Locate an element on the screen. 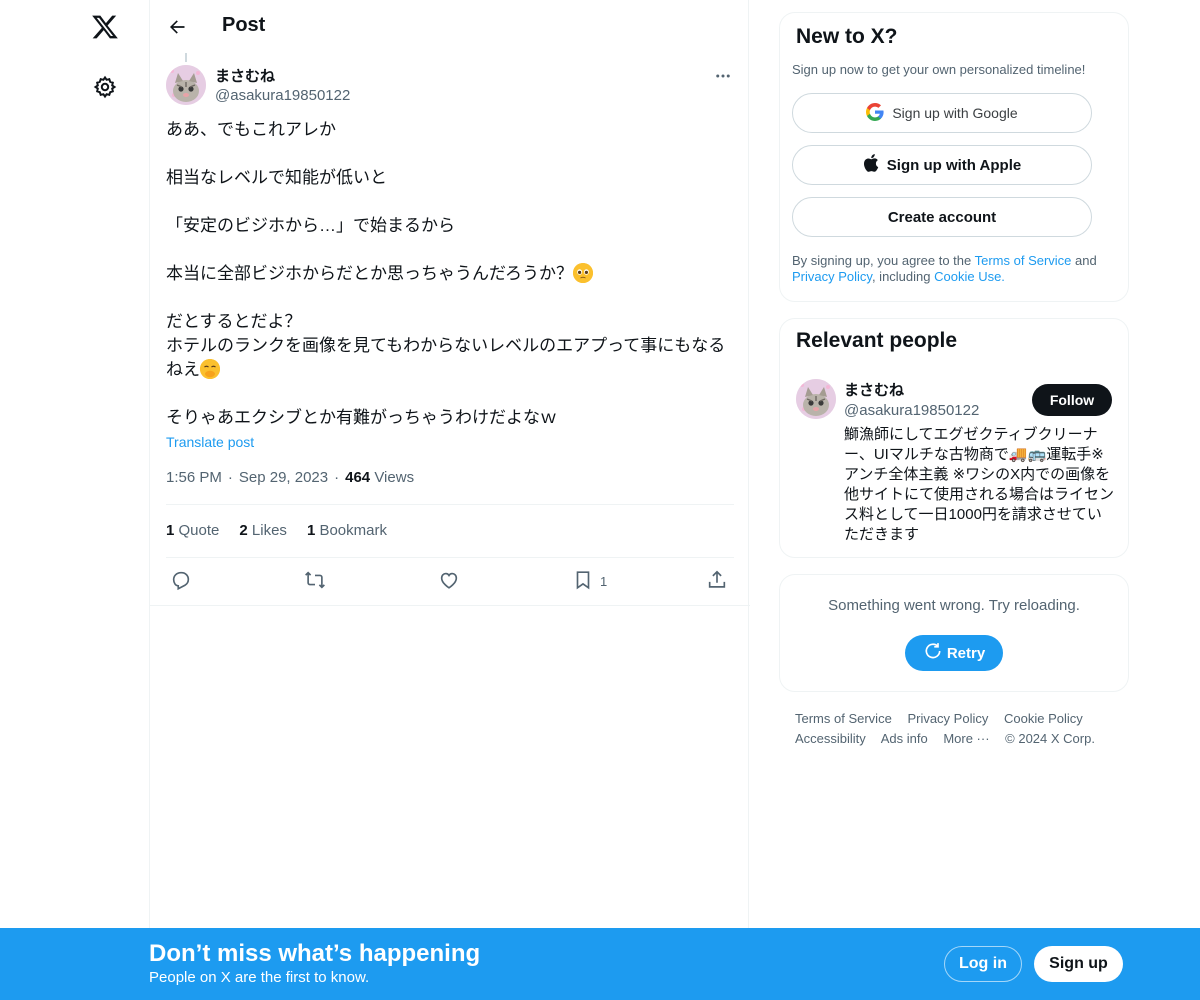 This screenshot has width=1200, height=1000. post-line: 本当に全部ビジホからだとか思っちゃうんだろうか？ is located at coordinates (369, 273).